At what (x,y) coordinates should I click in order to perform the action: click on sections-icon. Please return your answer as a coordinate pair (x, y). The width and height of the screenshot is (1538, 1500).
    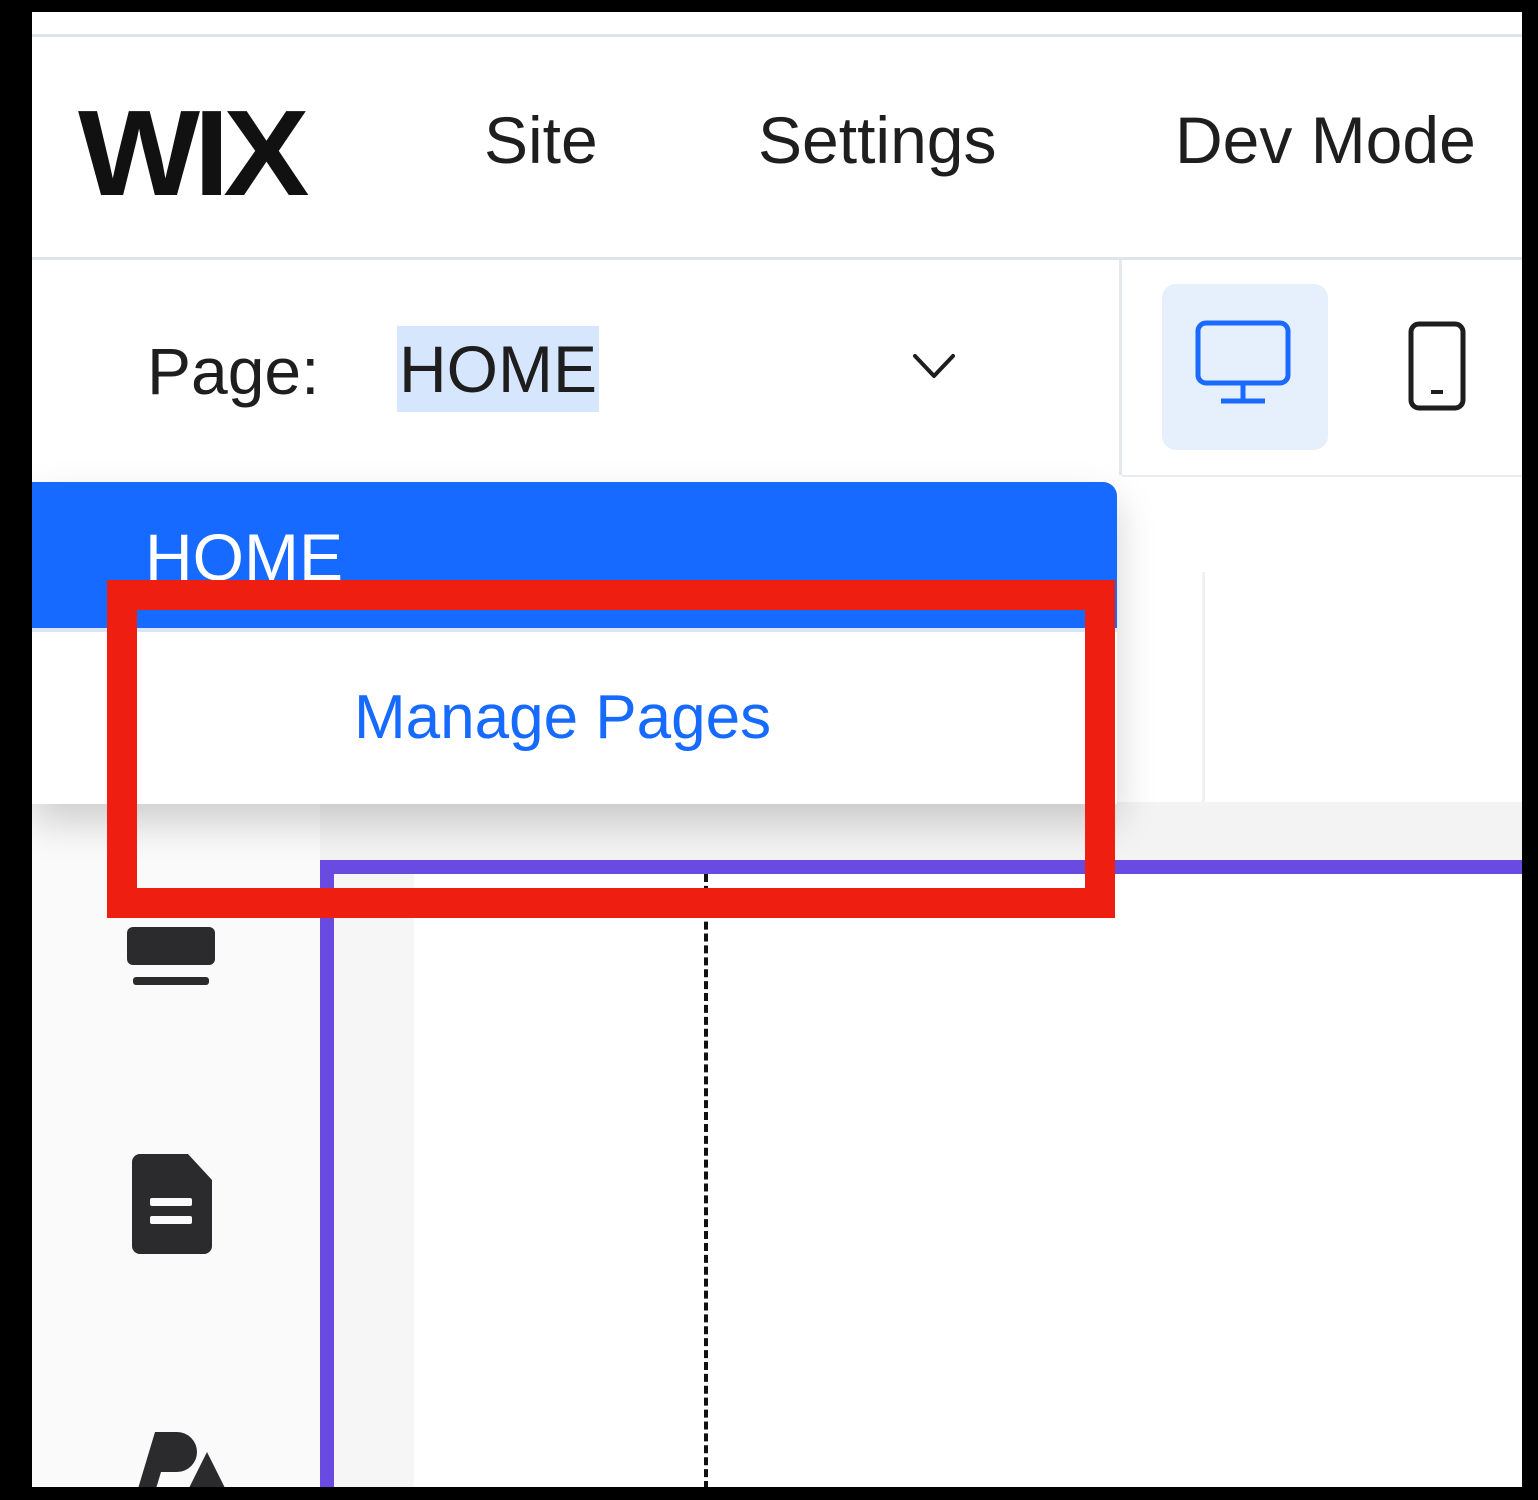
    Looking at the image, I should click on (172, 959).